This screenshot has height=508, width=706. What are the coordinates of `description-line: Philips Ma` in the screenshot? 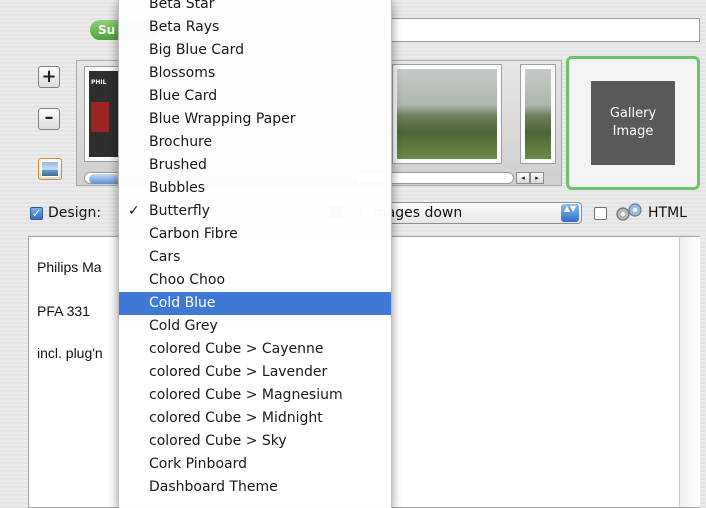 It's located at (69, 267).